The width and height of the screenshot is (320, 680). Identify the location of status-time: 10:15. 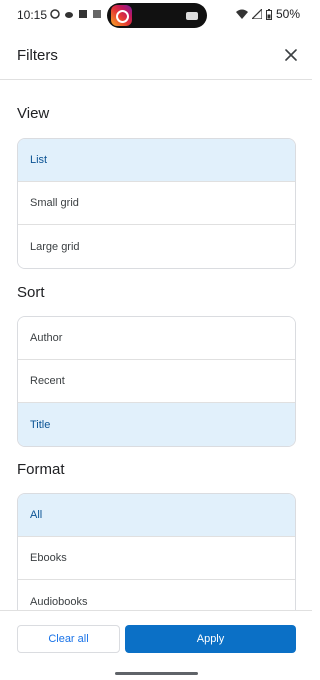
(32, 15).